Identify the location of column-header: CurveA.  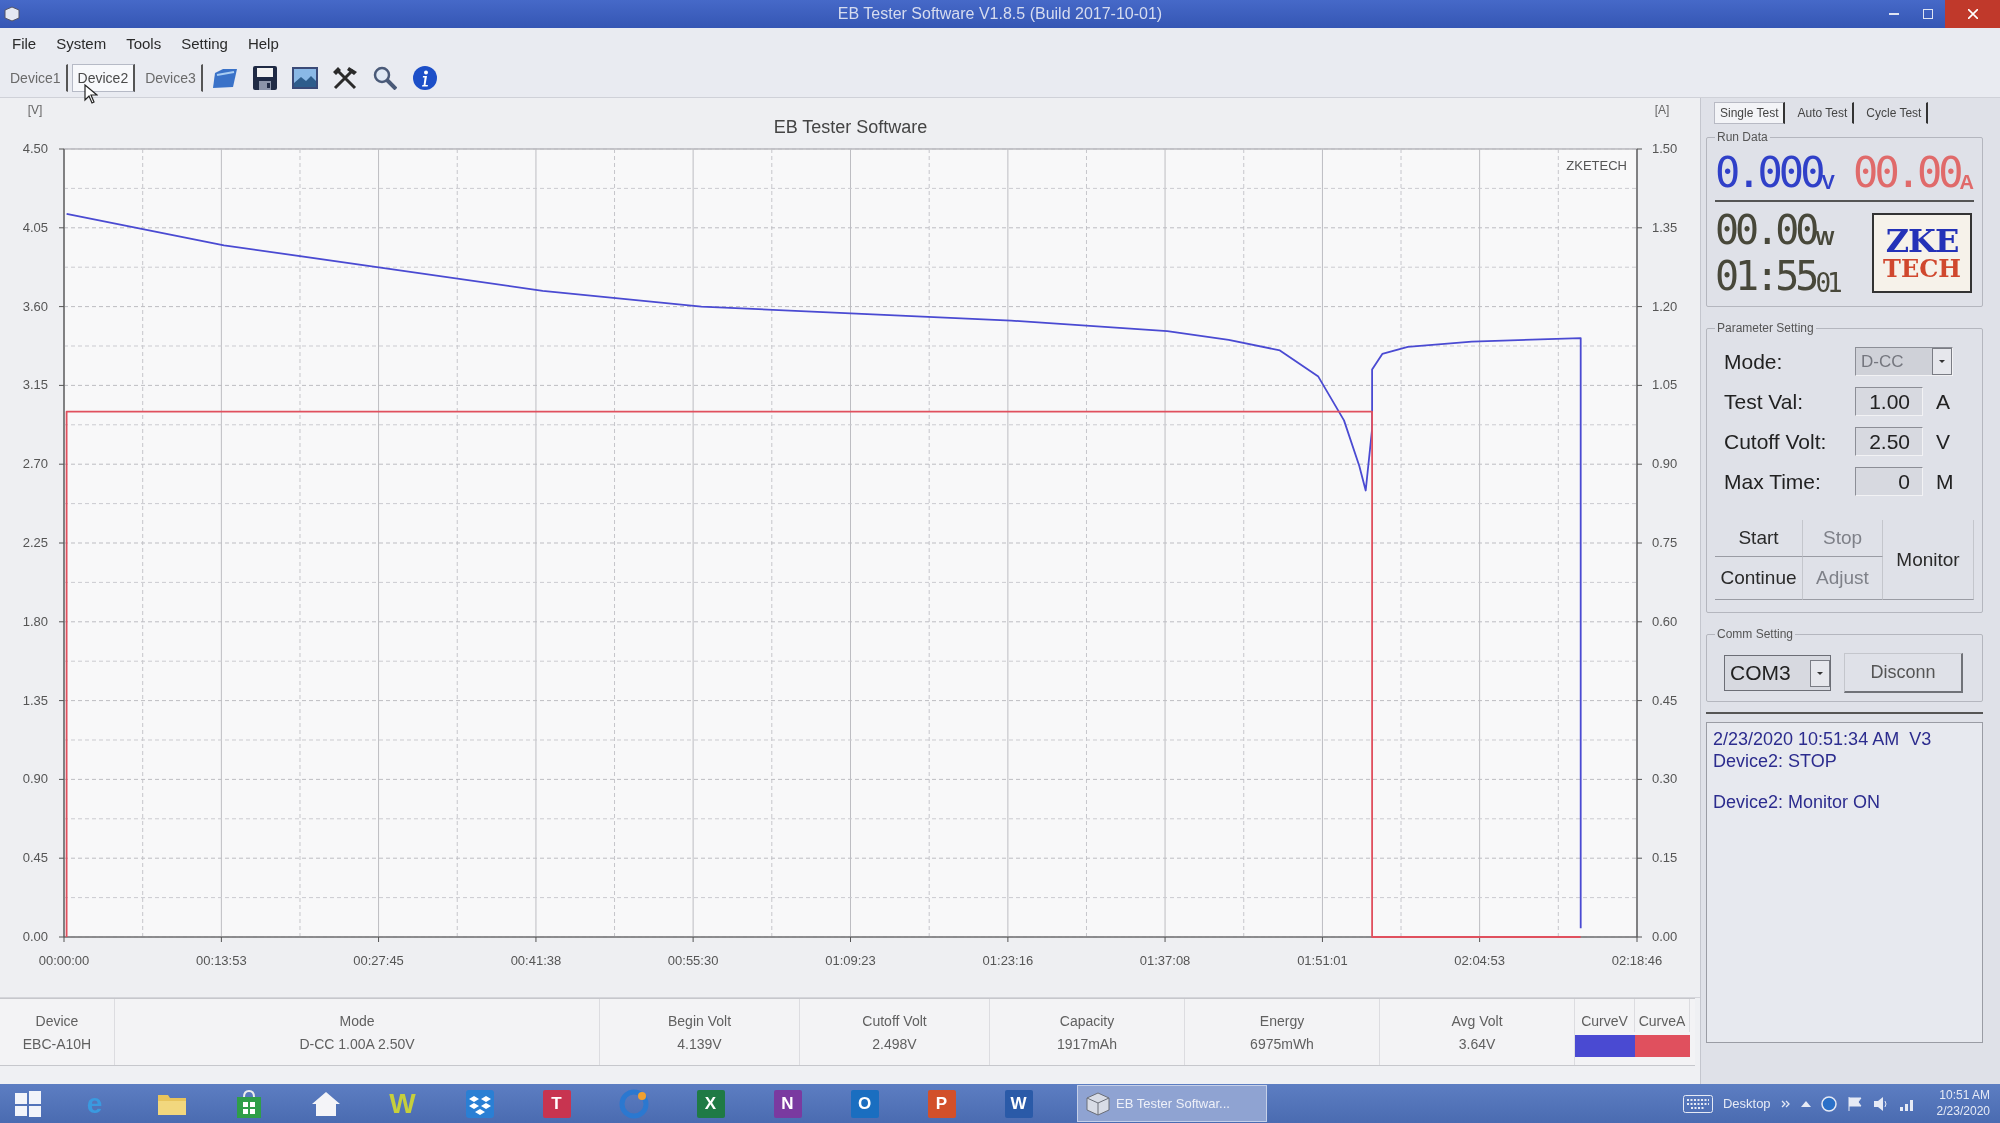
(1662, 1015).